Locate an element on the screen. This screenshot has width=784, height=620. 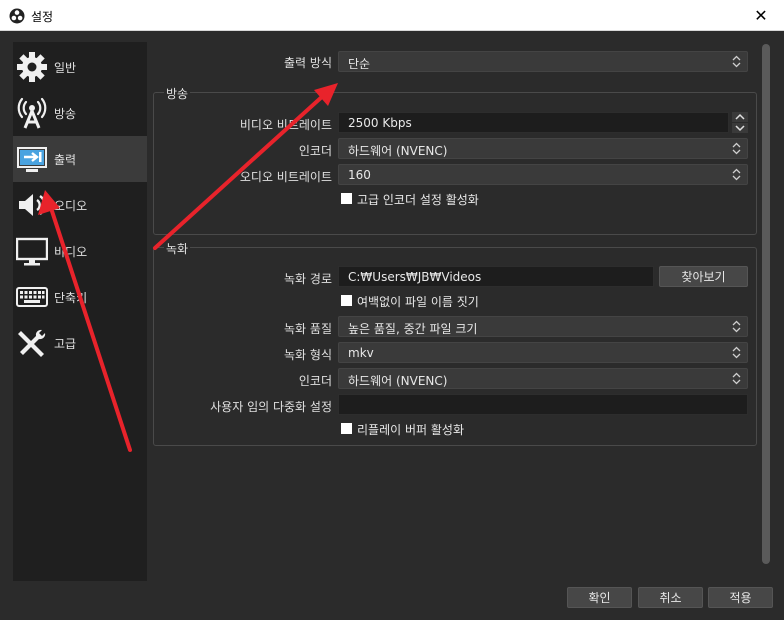
video-bitrate-stepper is located at coordinates (740, 122).